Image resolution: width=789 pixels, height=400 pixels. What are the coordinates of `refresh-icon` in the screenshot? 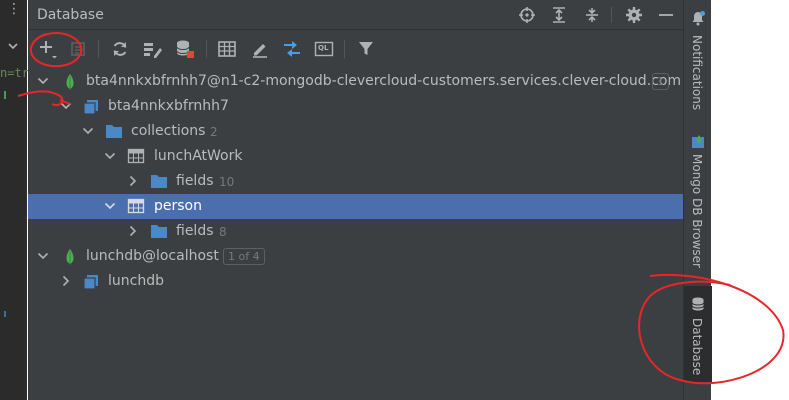 It's located at (120, 49).